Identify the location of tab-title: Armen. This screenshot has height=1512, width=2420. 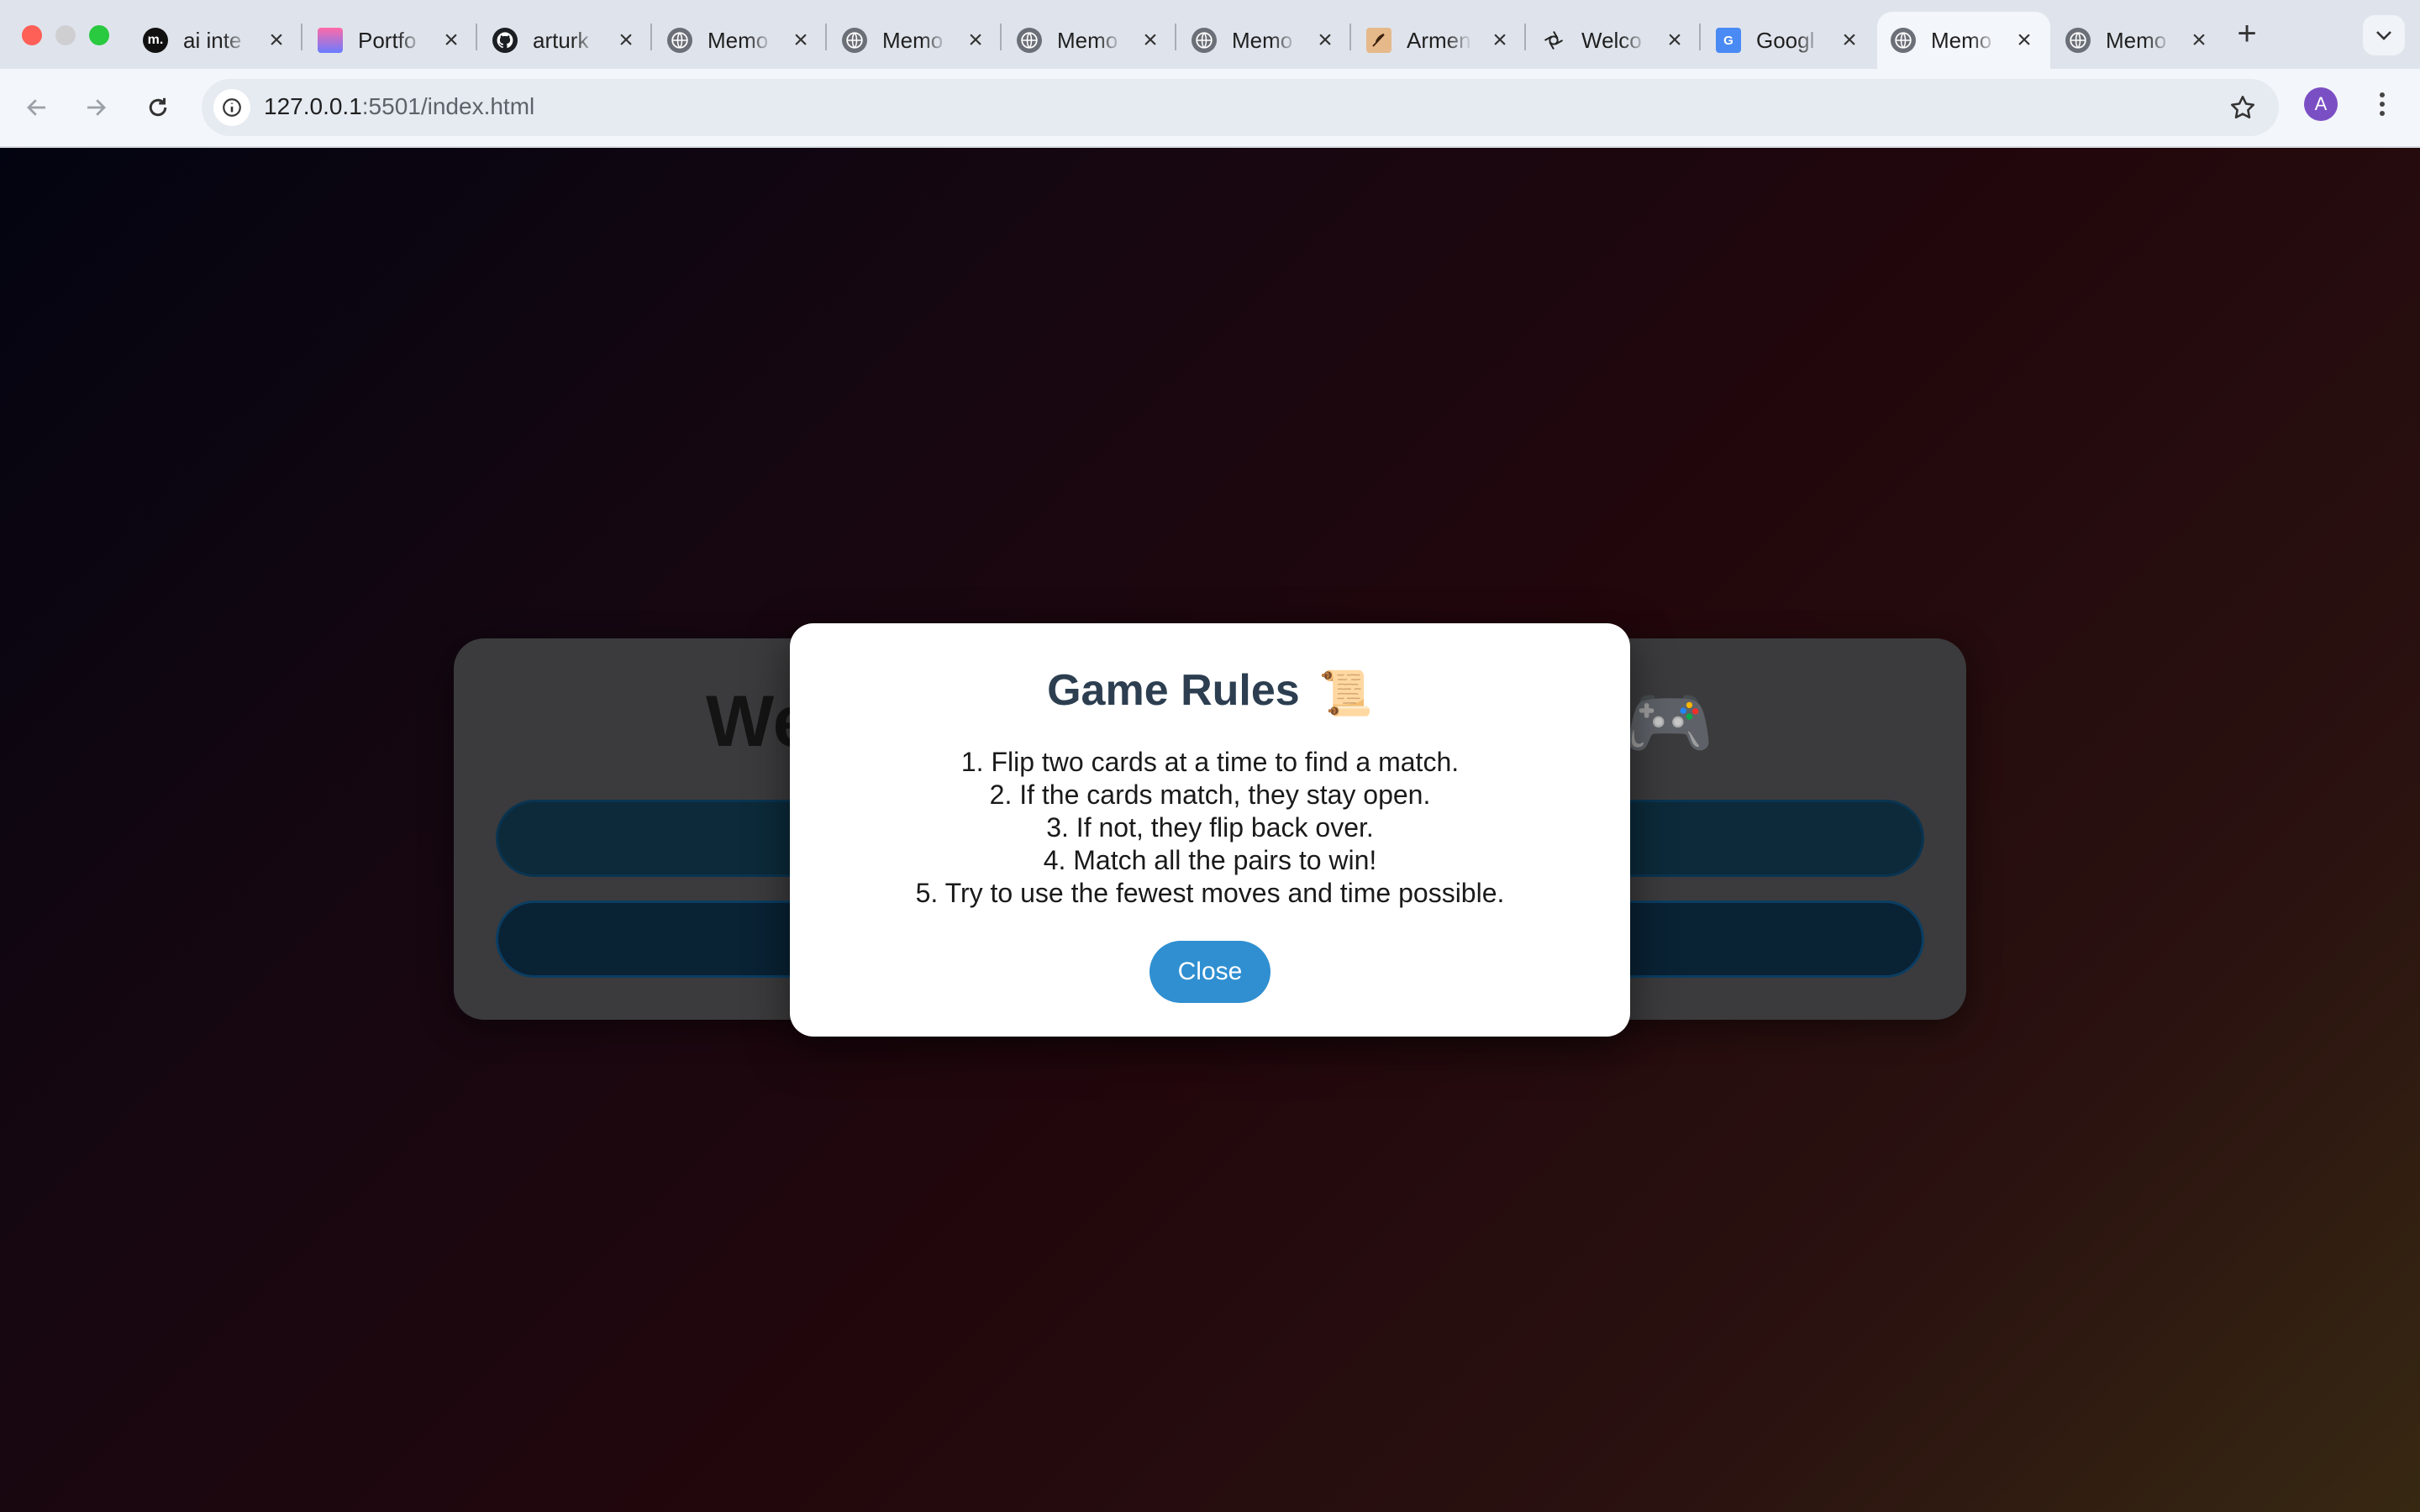
(1439, 40).